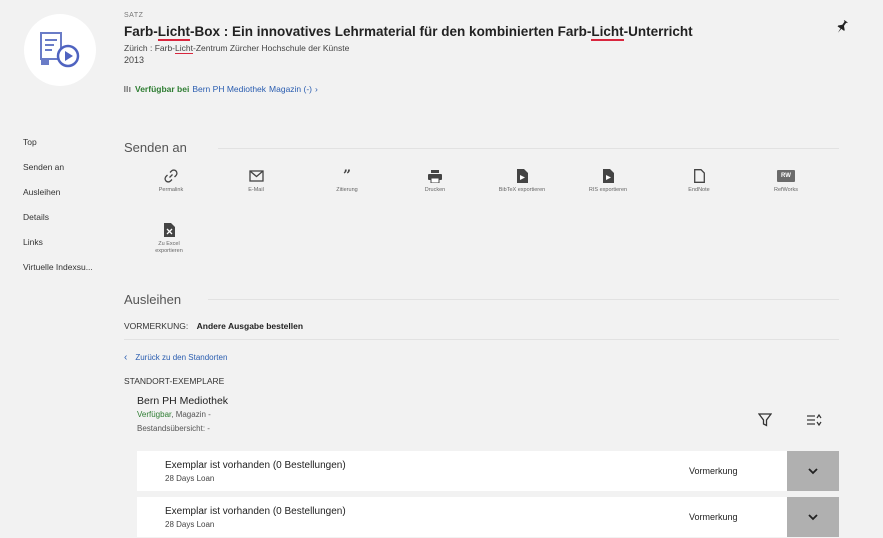  I want to click on standort-heading: STANDORT-EXEMPLARE, so click(174, 381).